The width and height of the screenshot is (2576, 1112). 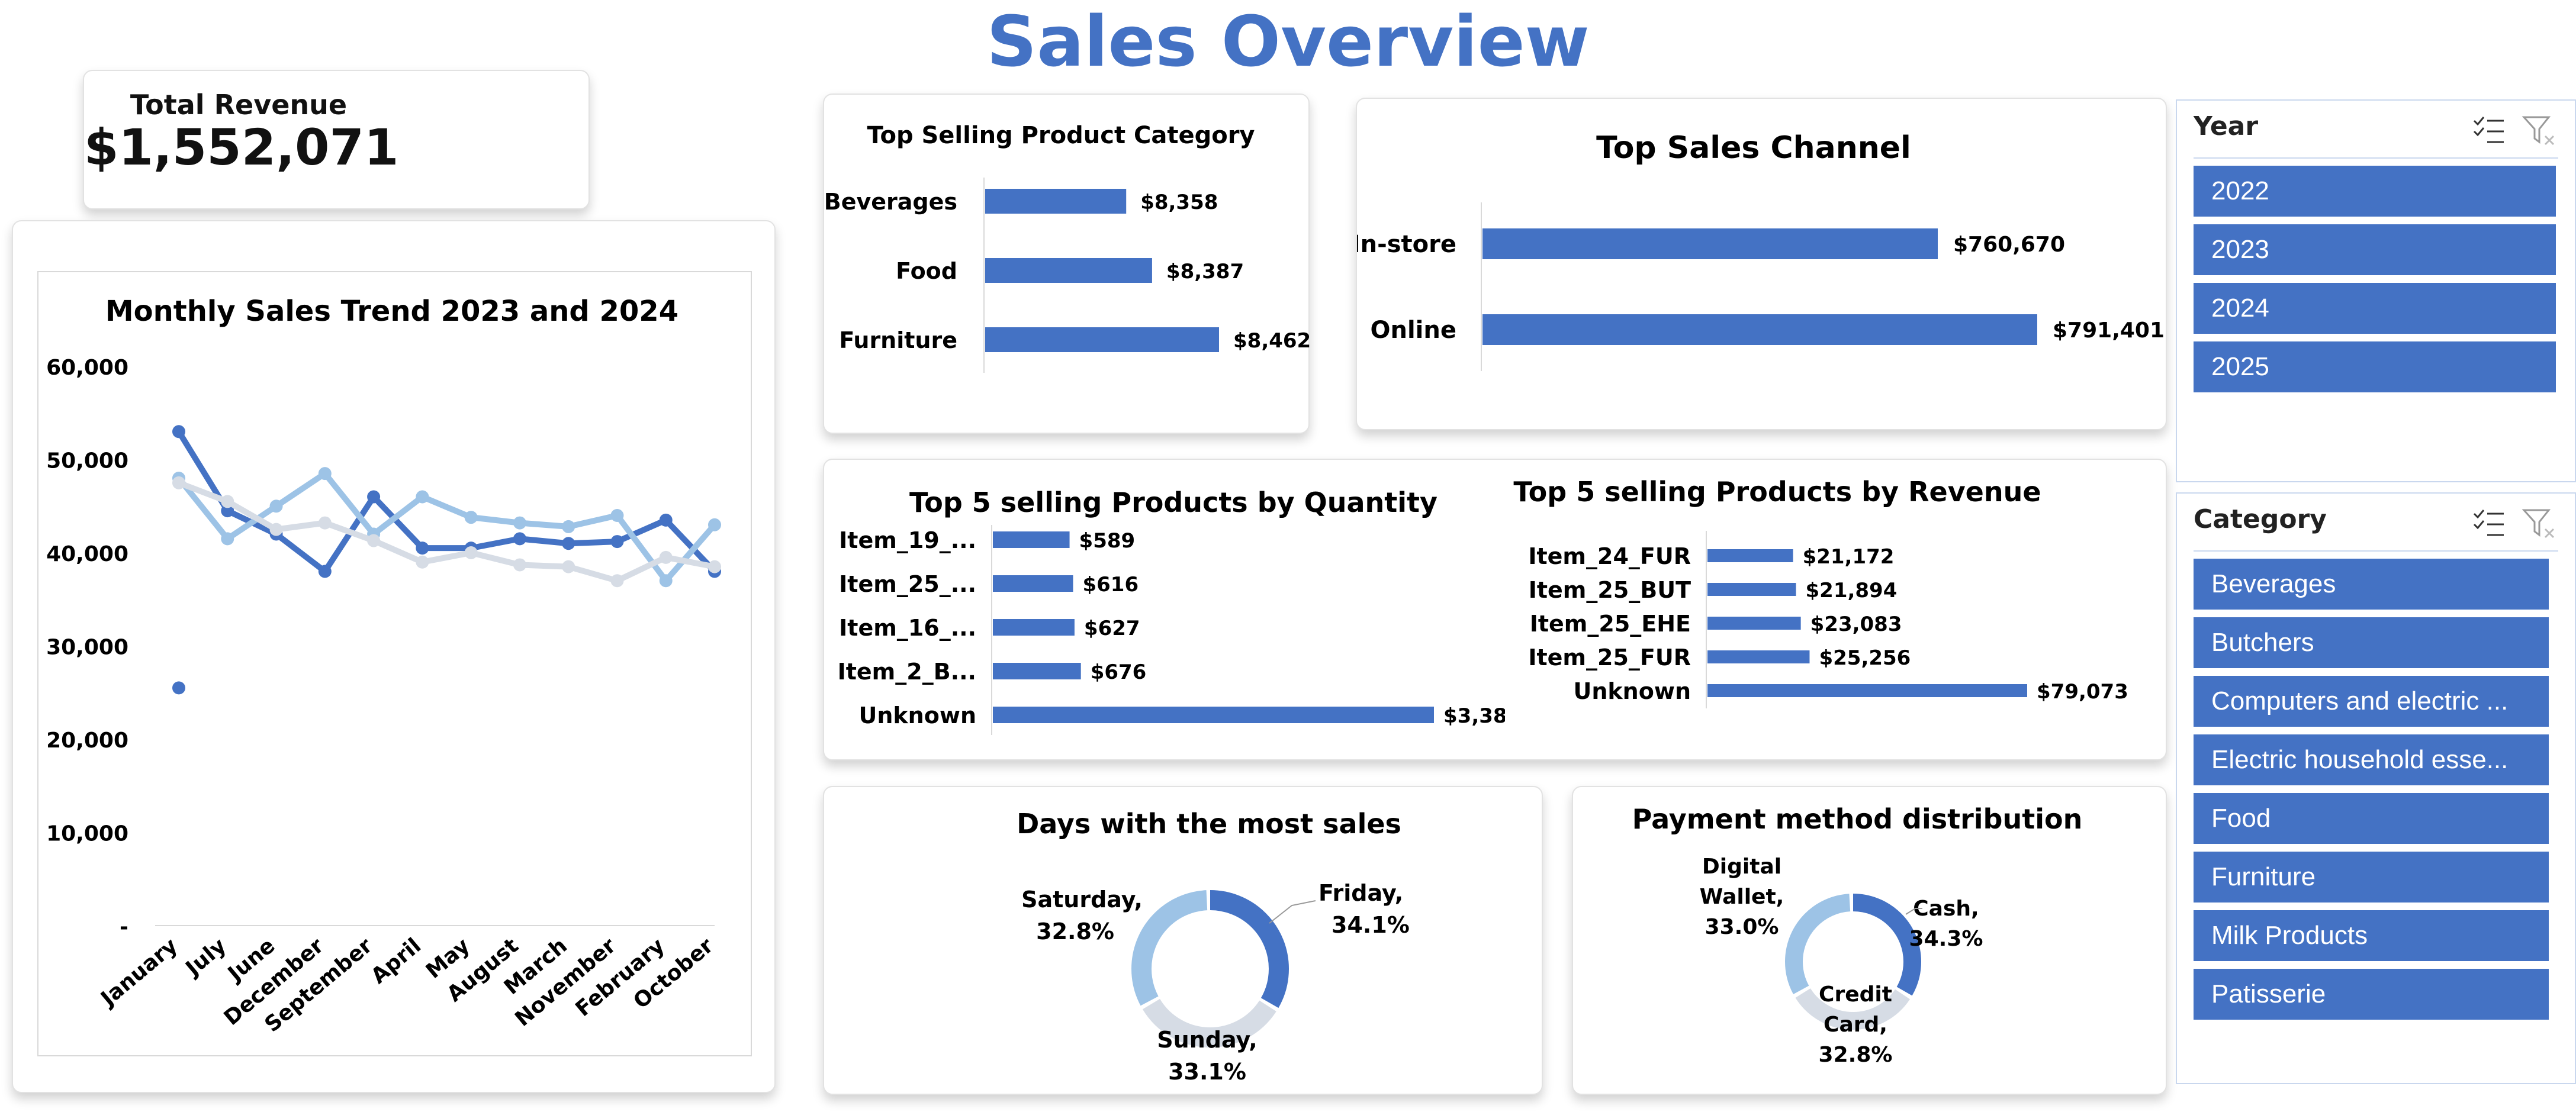 I want to click on y-tick-label: 10,000, so click(x=87, y=834).